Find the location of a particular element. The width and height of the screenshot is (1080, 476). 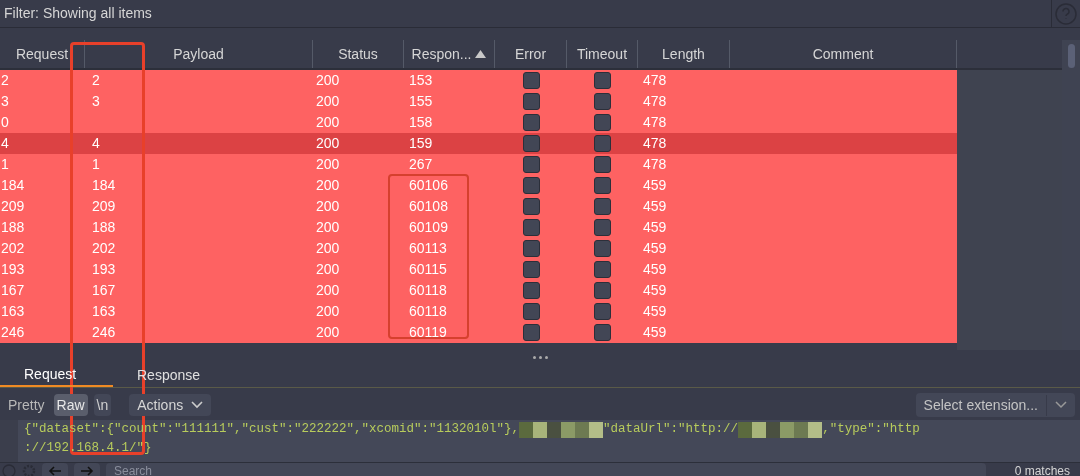

search-field: Search is located at coordinates (546, 469).